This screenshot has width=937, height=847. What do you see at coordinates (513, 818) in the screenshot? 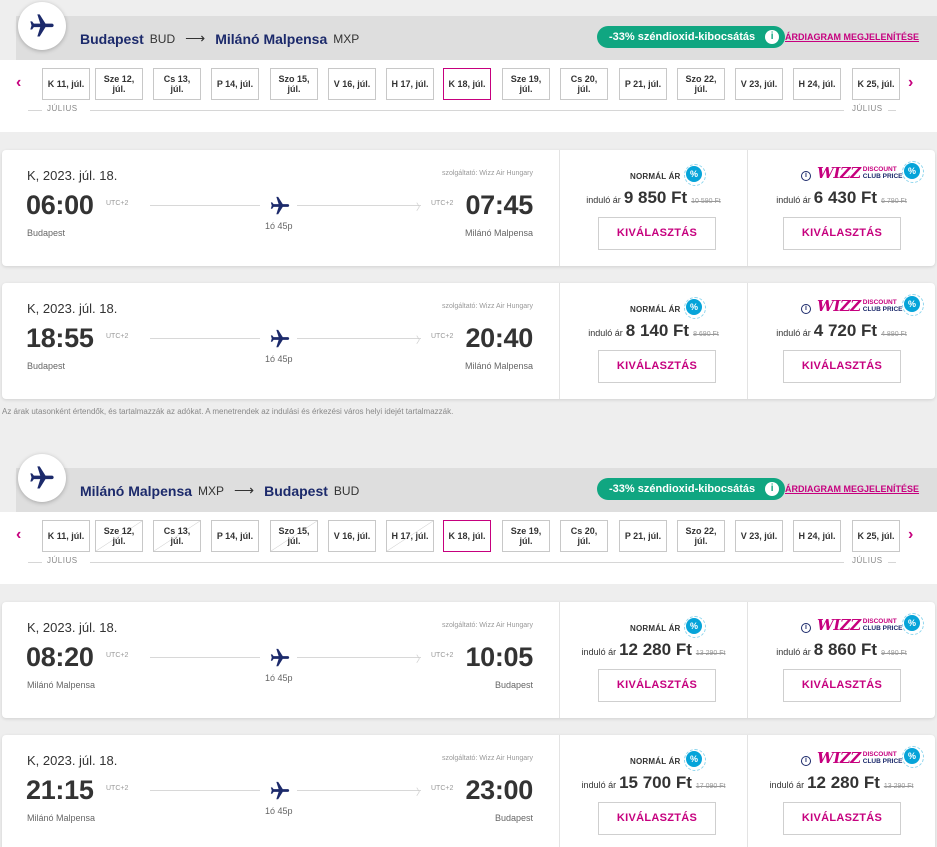
I see `arrival-city: Budapest` at bounding box center [513, 818].